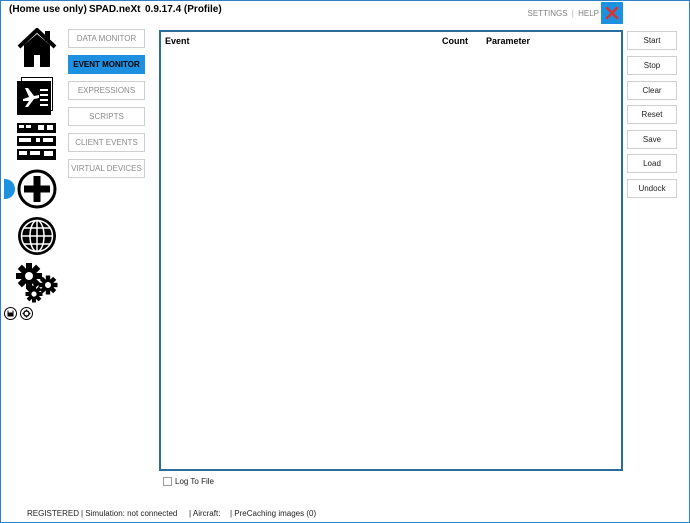  I want to click on globe-icon, so click(37, 236).